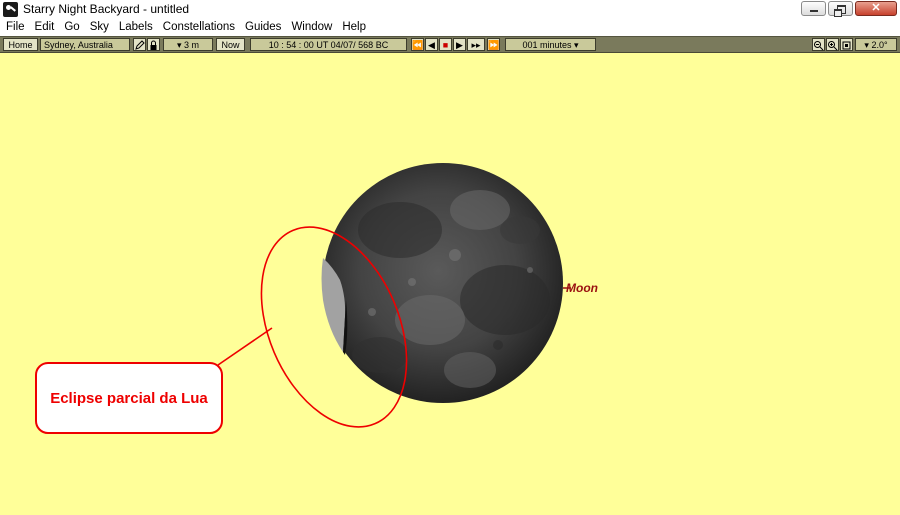 The height and width of the screenshot is (515, 900). Describe the element at coordinates (20, 44) in the screenshot. I see `home-button: Home` at that location.